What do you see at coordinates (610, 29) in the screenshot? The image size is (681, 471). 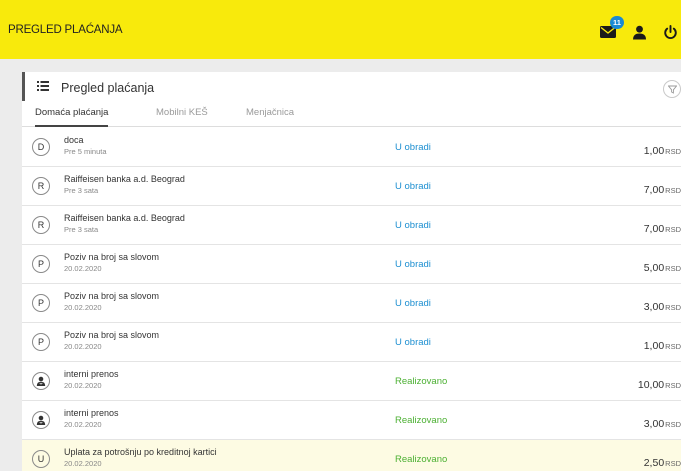 I see `messages-button: 11` at bounding box center [610, 29].